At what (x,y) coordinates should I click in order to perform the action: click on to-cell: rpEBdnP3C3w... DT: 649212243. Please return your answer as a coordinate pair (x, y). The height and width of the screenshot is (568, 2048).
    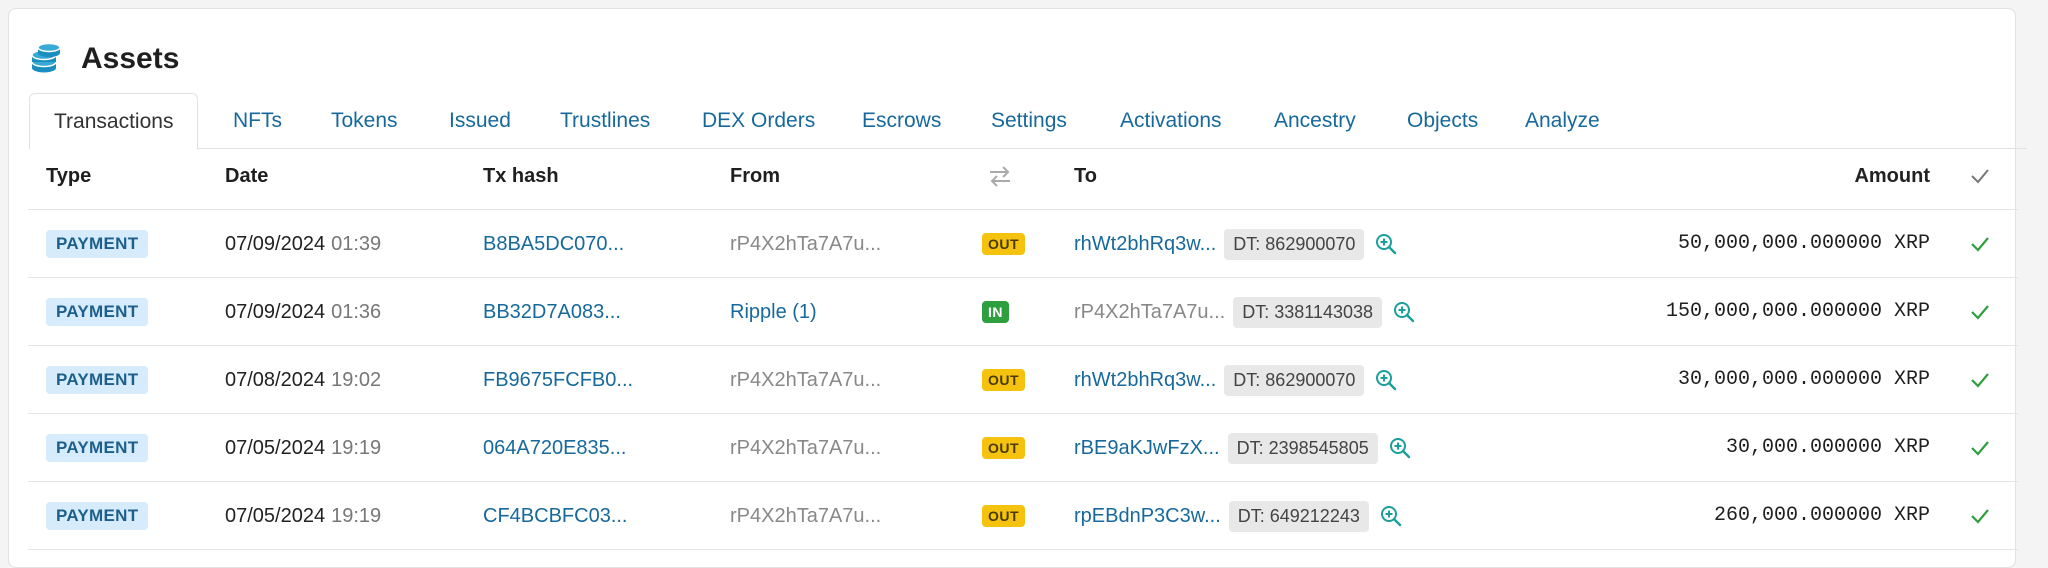
    Looking at the image, I should click on (1238, 516).